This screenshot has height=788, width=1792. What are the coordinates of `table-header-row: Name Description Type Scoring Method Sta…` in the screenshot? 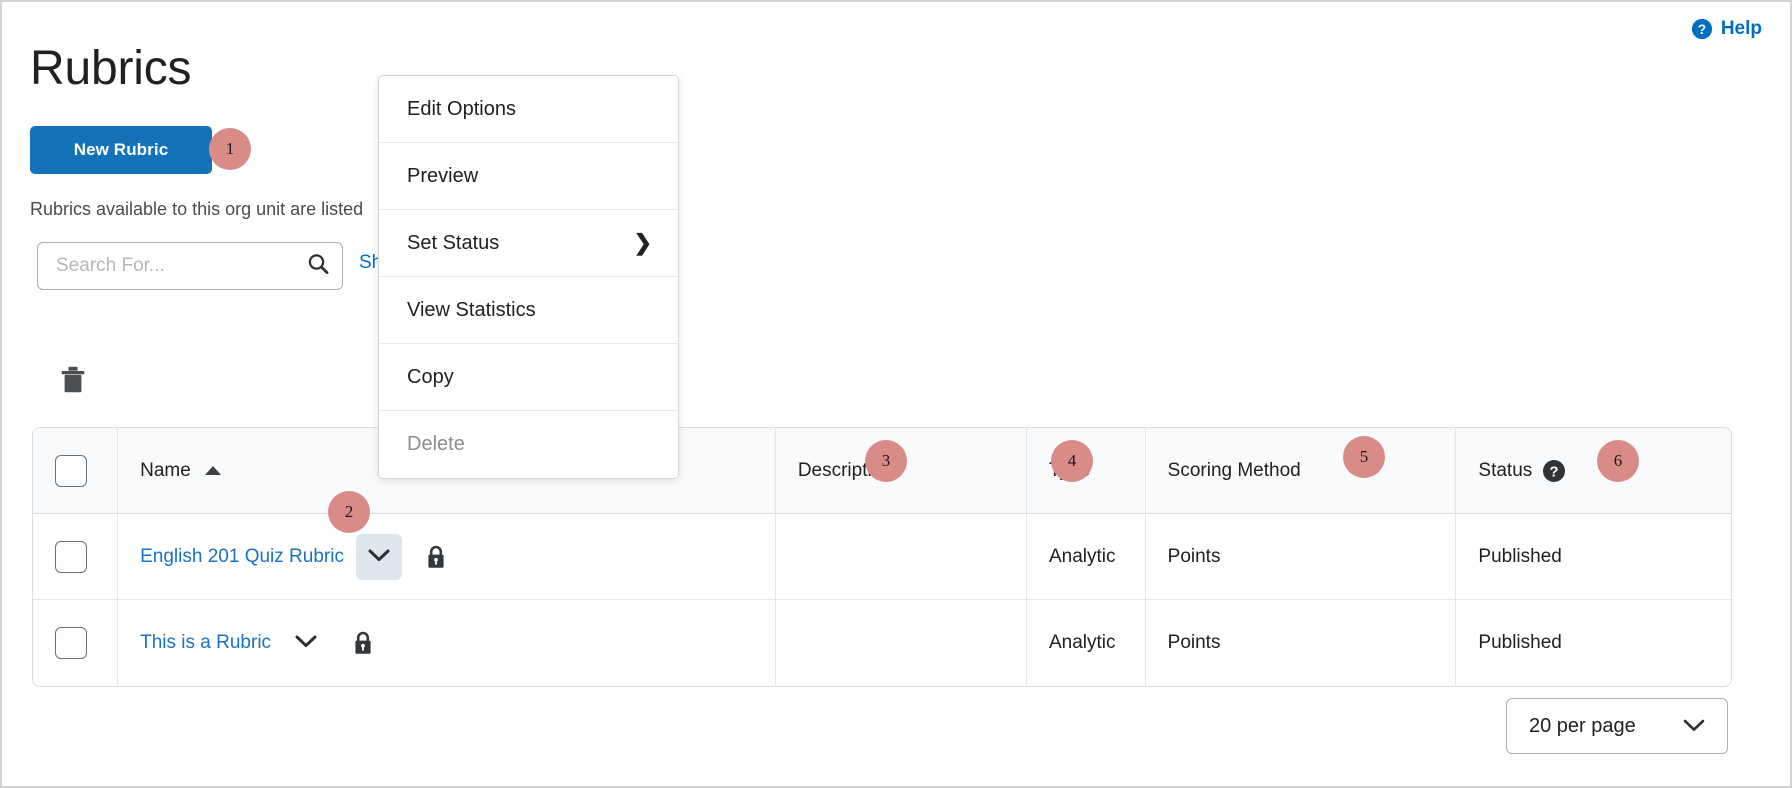 It's located at (882, 471).